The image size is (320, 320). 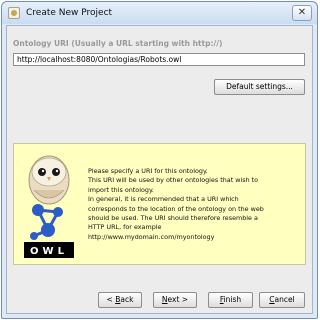 I want to click on info-line: HTTP URL, for example, so click(x=125, y=227).